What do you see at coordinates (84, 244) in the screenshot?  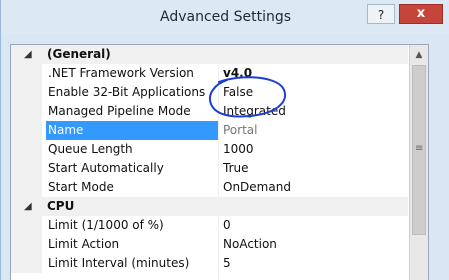 I see `property-name: Limit Action` at bounding box center [84, 244].